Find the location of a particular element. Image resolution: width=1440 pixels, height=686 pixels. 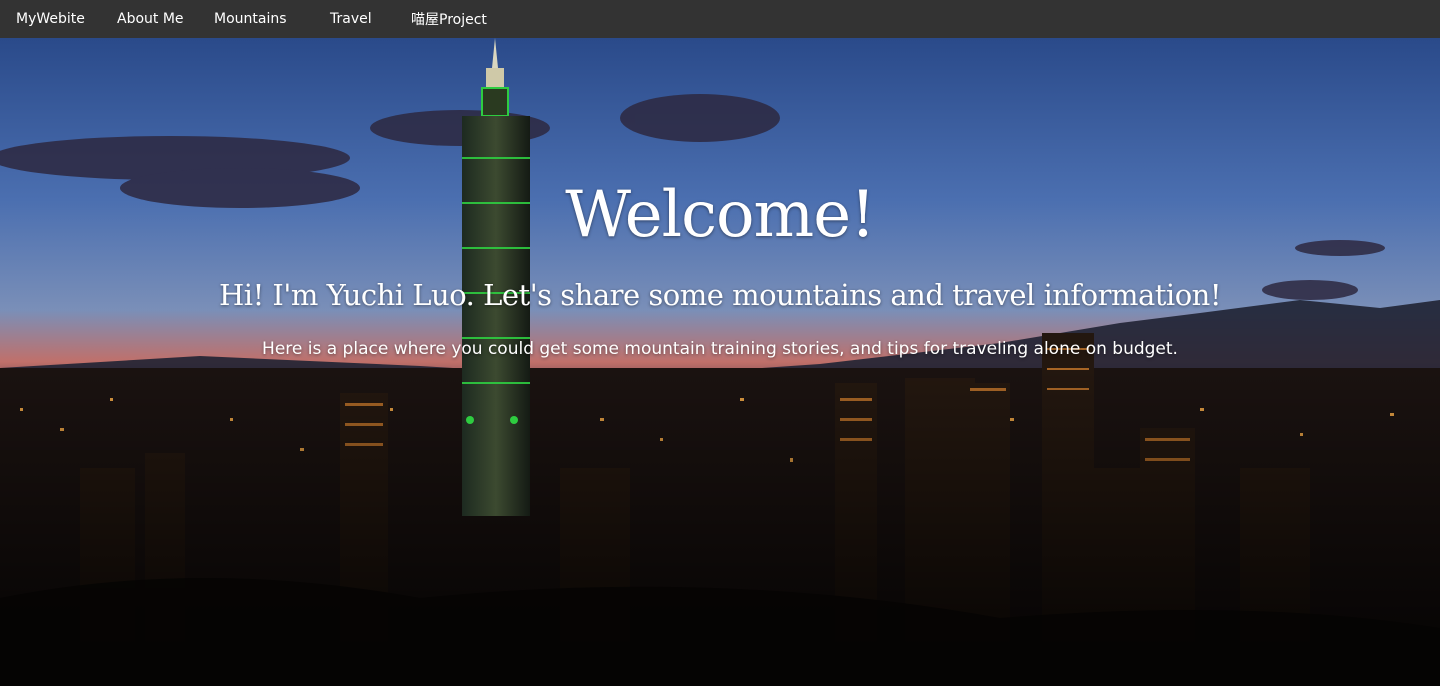

nav-item-about-me: About Me is located at coordinates (150, 19).